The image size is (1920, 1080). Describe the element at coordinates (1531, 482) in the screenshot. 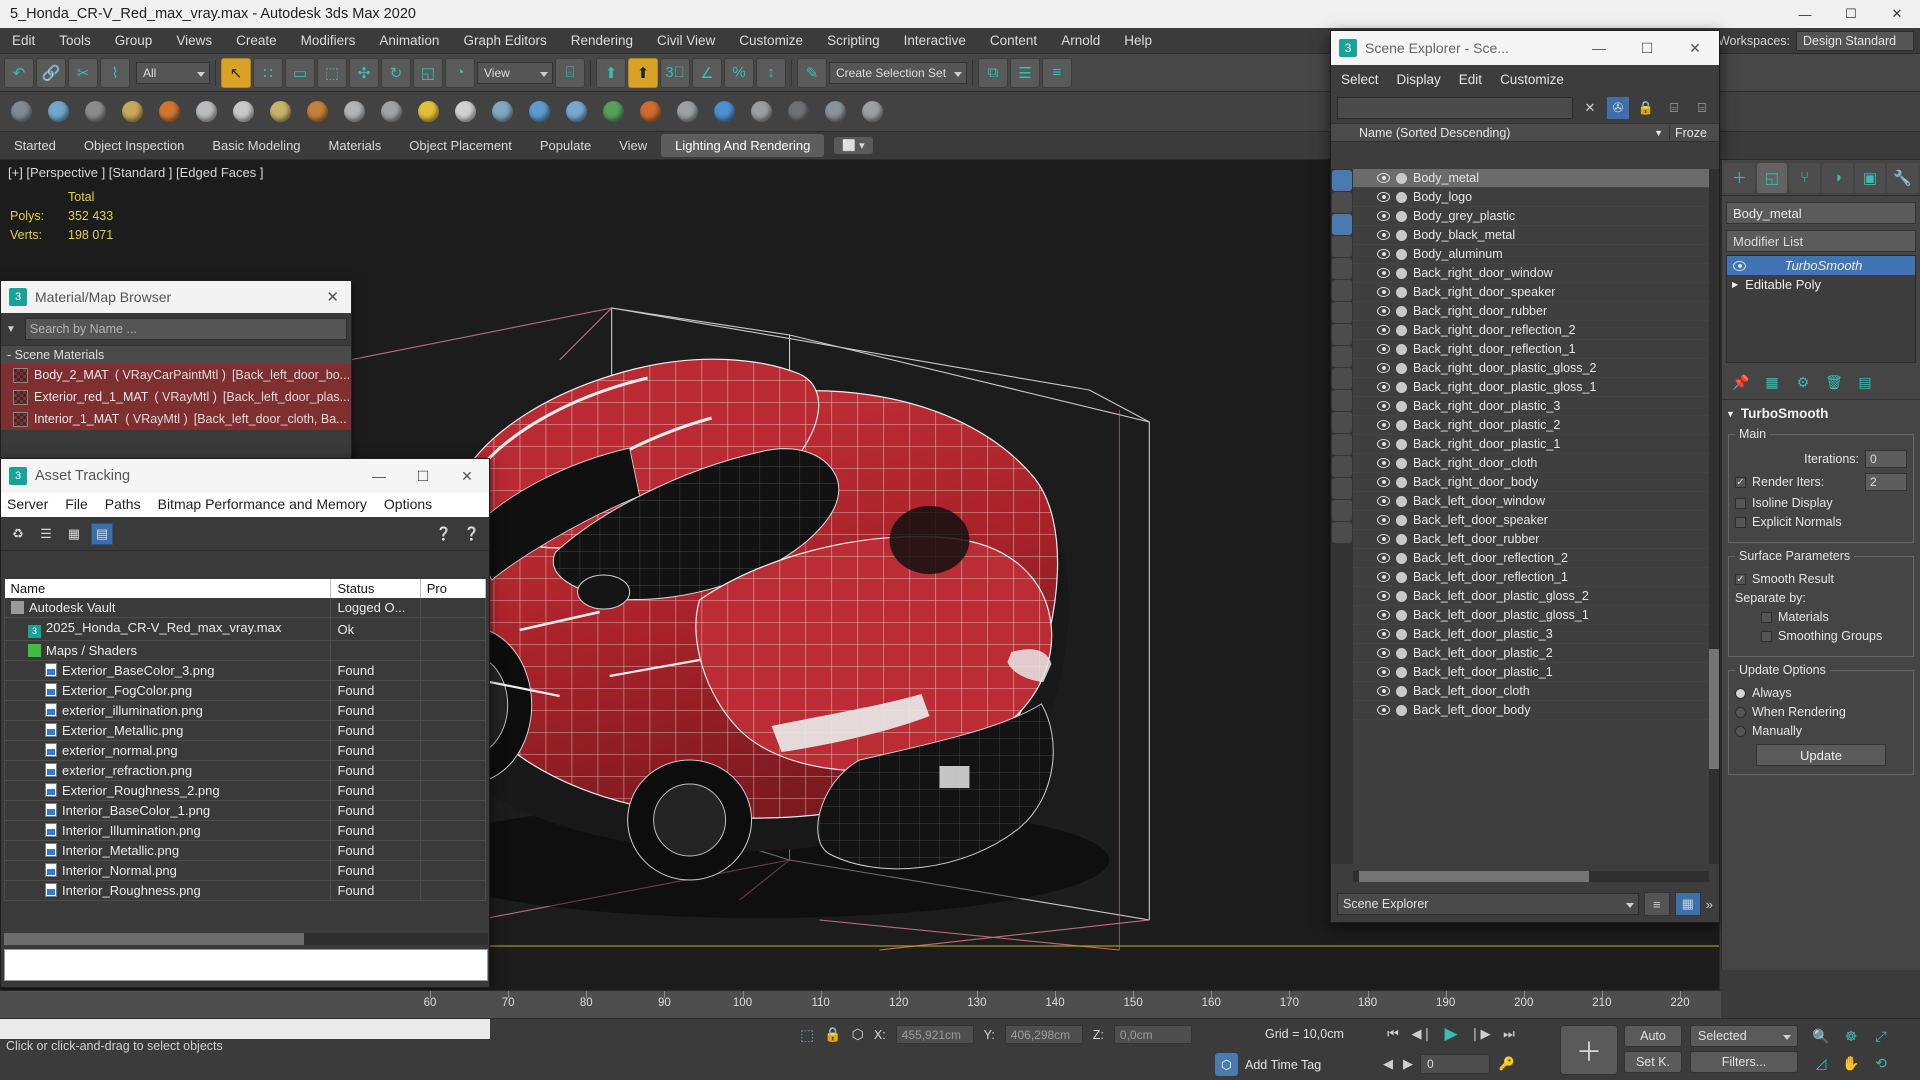

I see `scene-explorer-item: Back_right_door_body` at that location.